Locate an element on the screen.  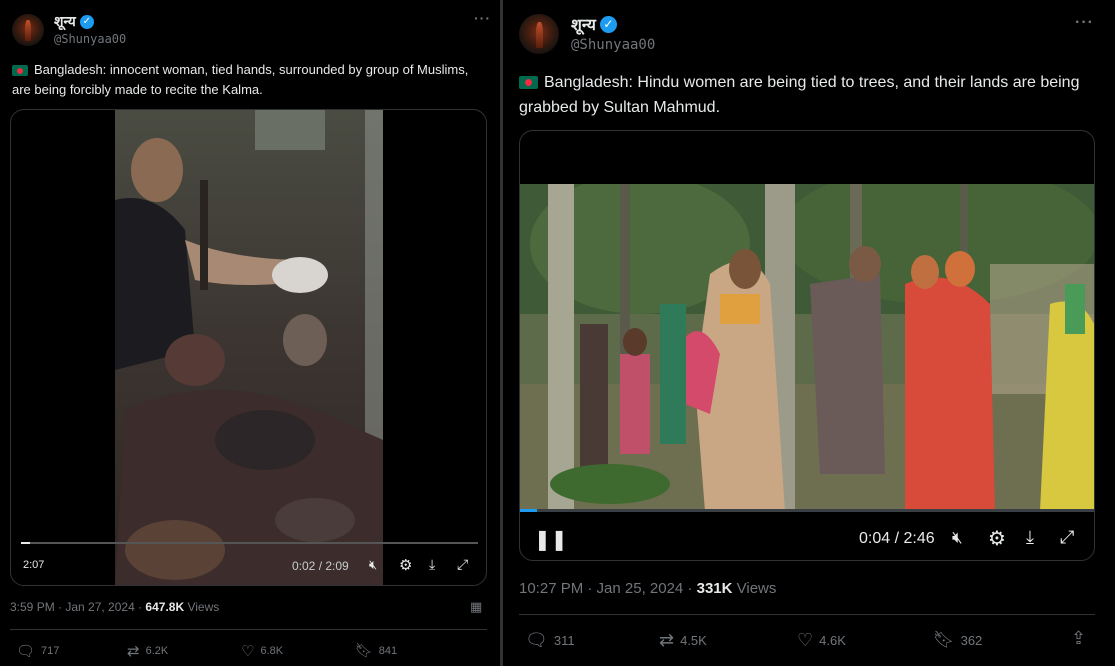
like-button: ♡ 4.6K is located at coordinates (821, 640).